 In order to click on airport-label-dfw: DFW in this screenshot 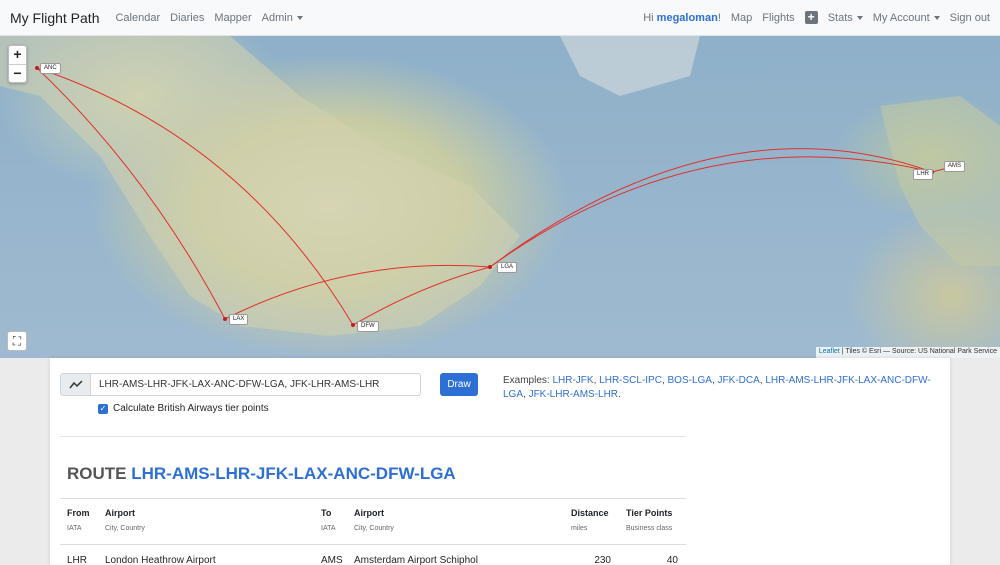, I will do `click(368, 326)`.